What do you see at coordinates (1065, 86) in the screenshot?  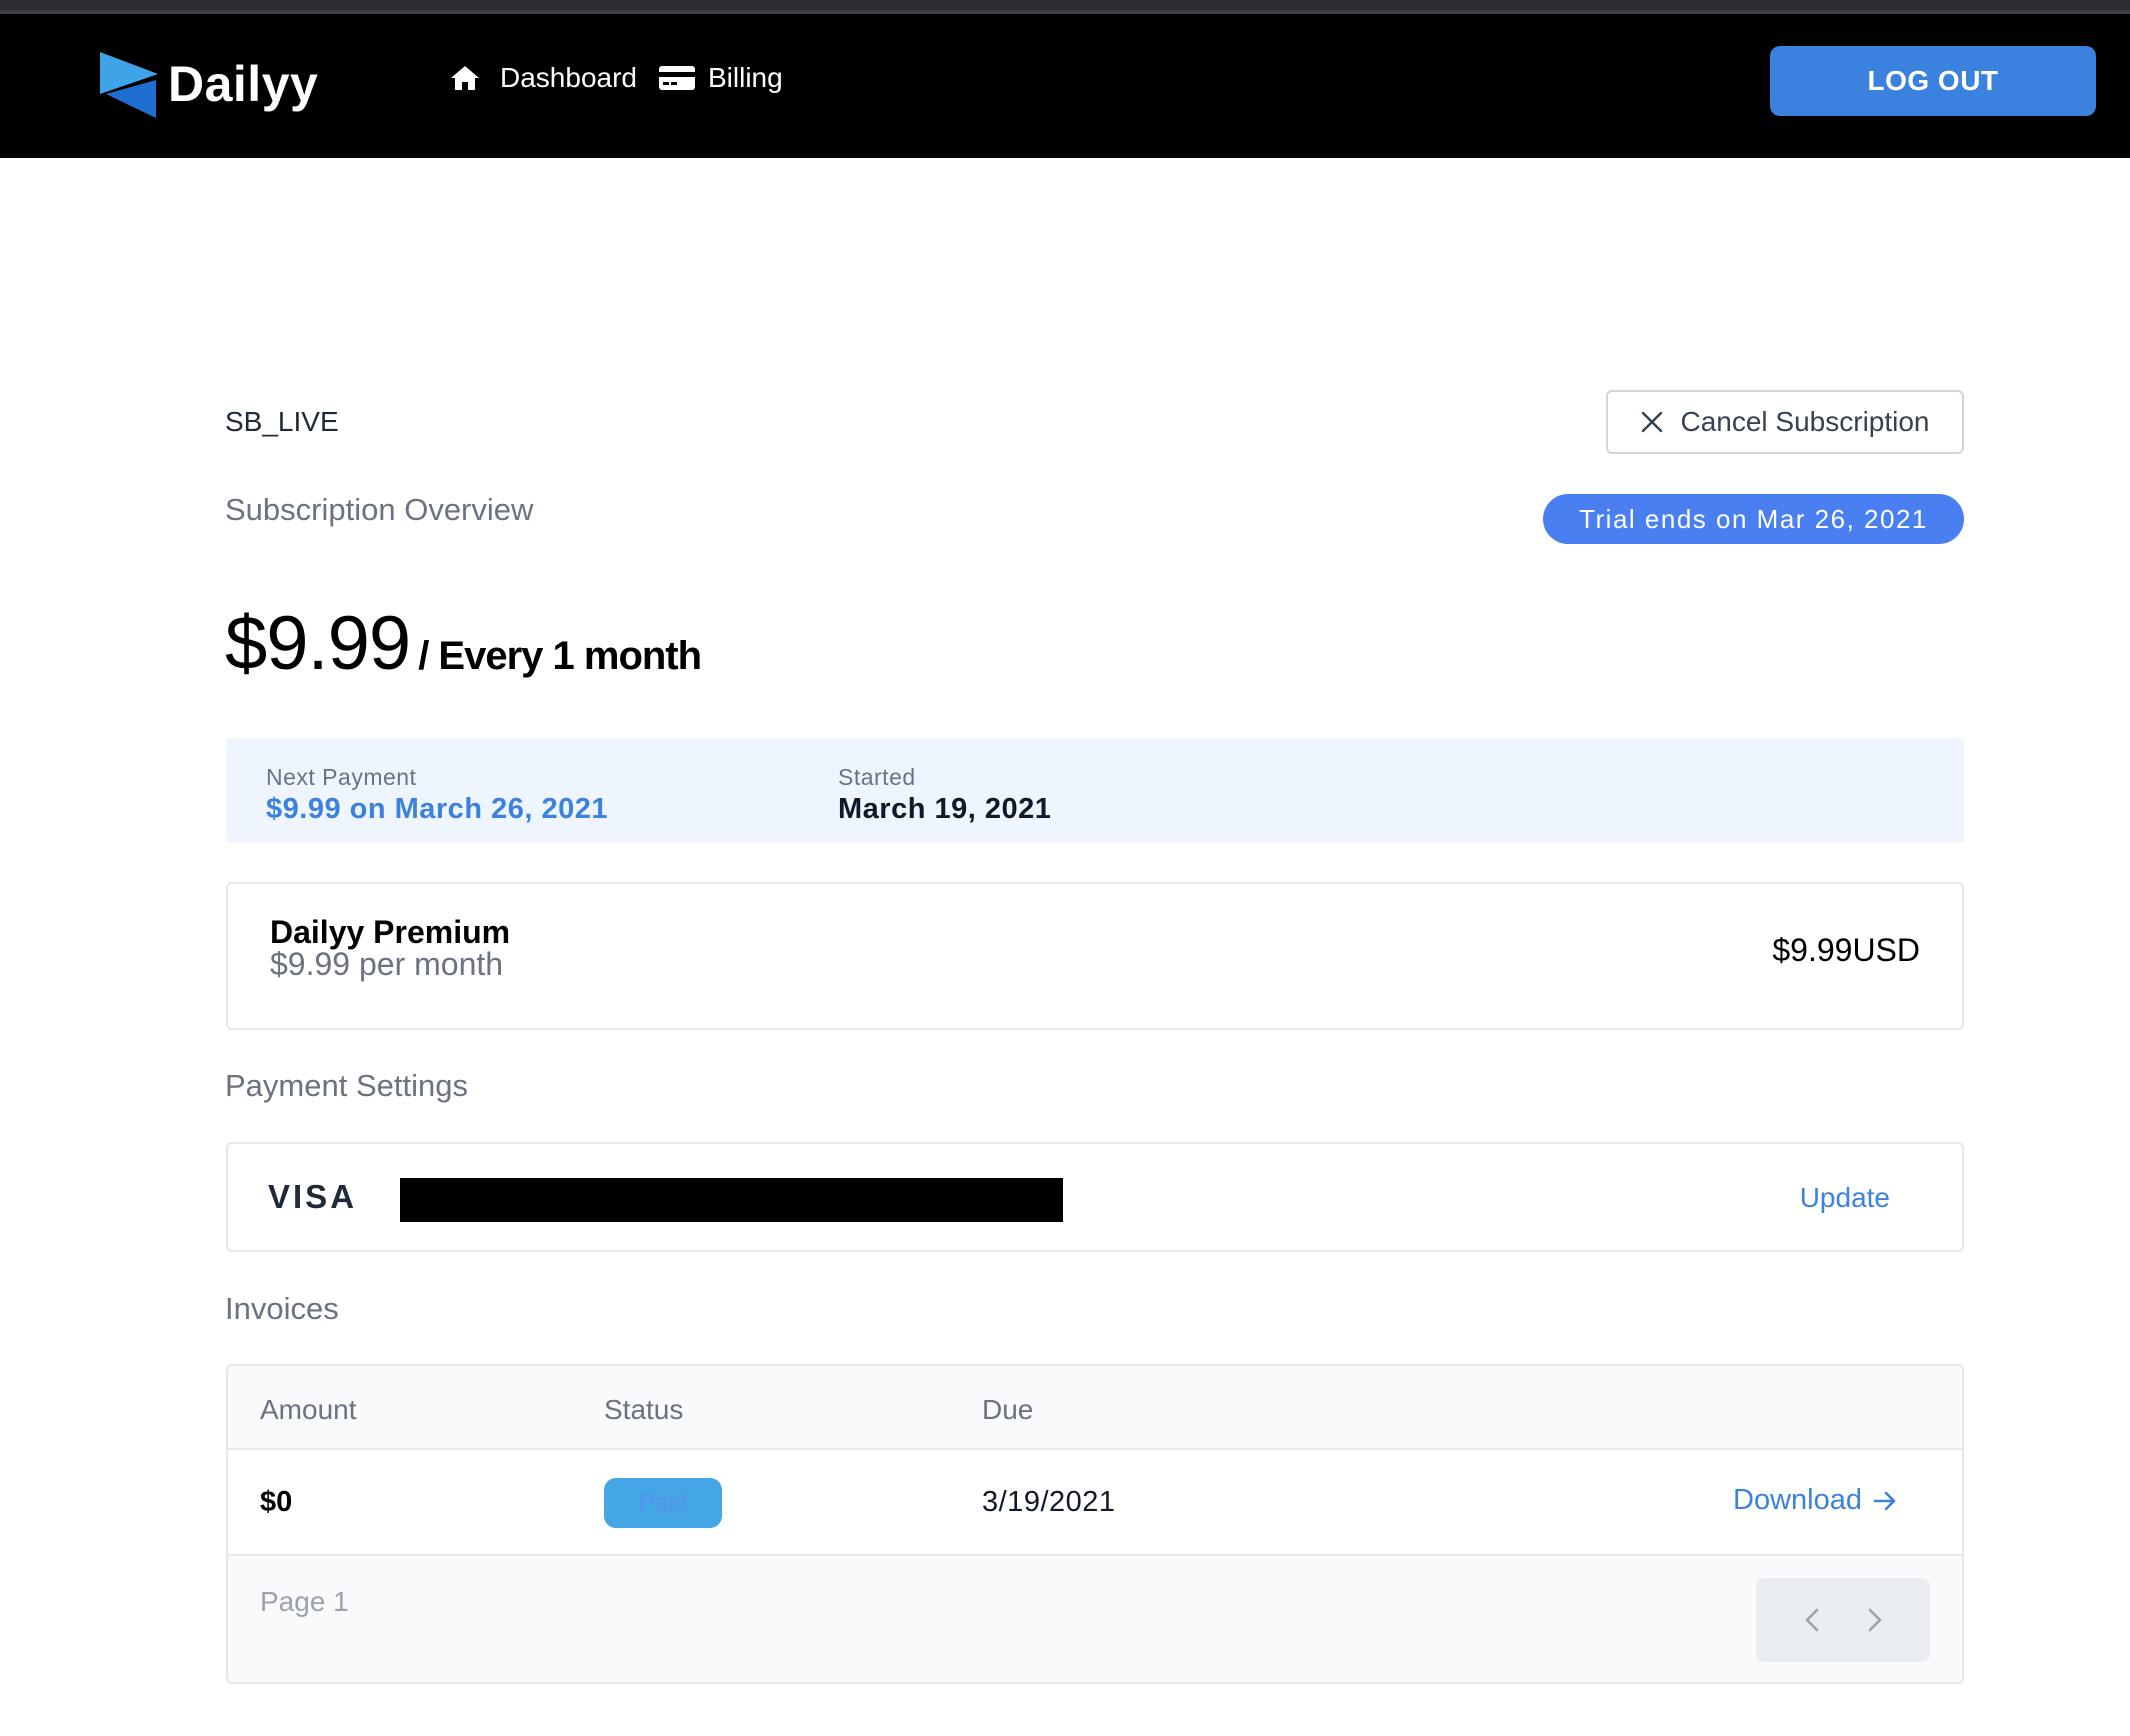 I see `top-navbar: Dailyy Dashboard Billing LOG OUT` at bounding box center [1065, 86].